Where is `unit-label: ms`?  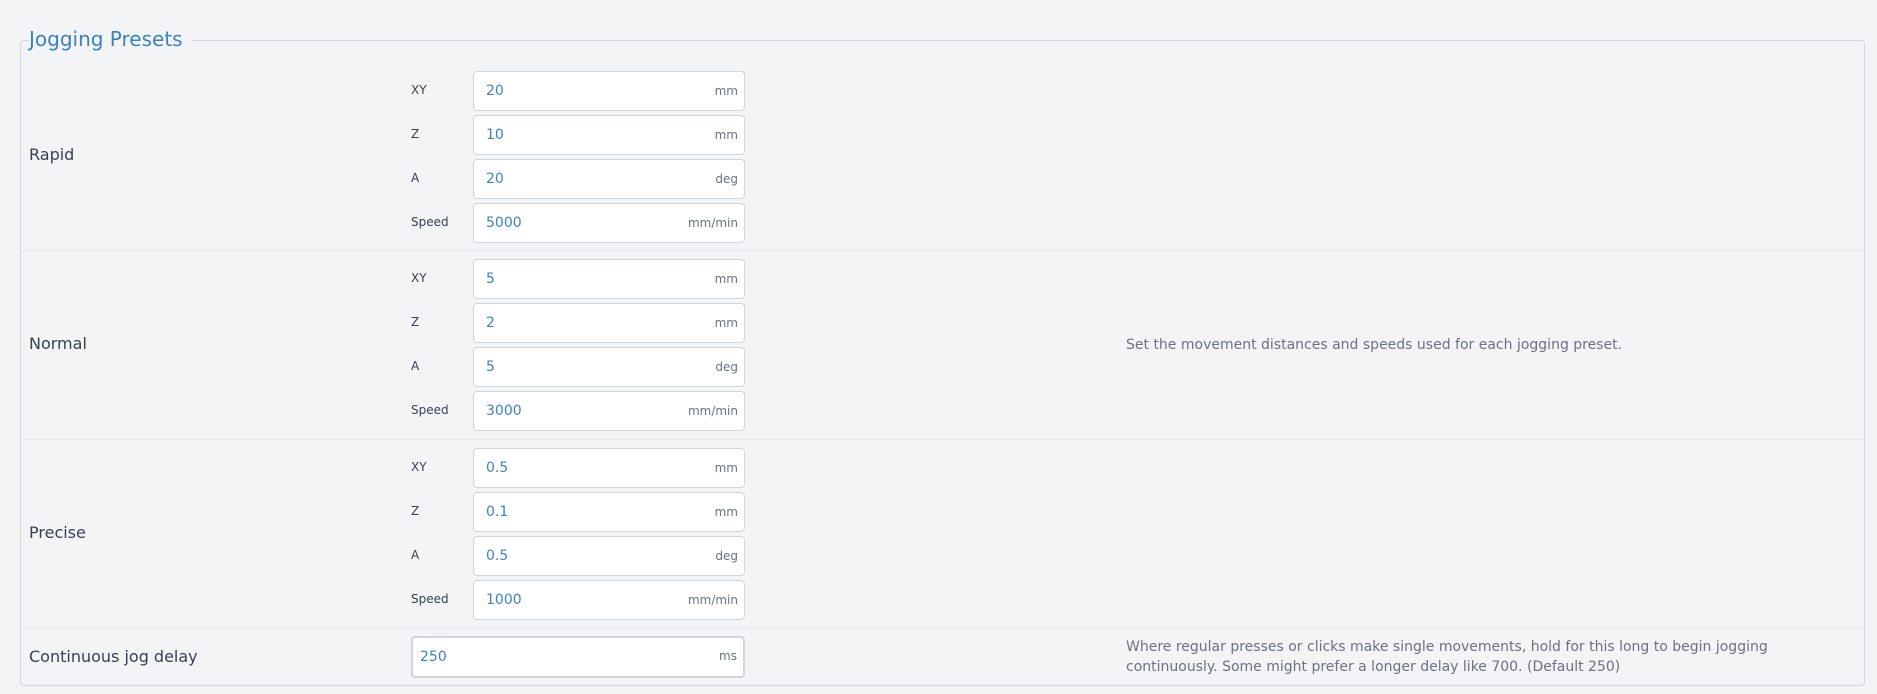
unit-label: ms is located at coordinates (728, 656).